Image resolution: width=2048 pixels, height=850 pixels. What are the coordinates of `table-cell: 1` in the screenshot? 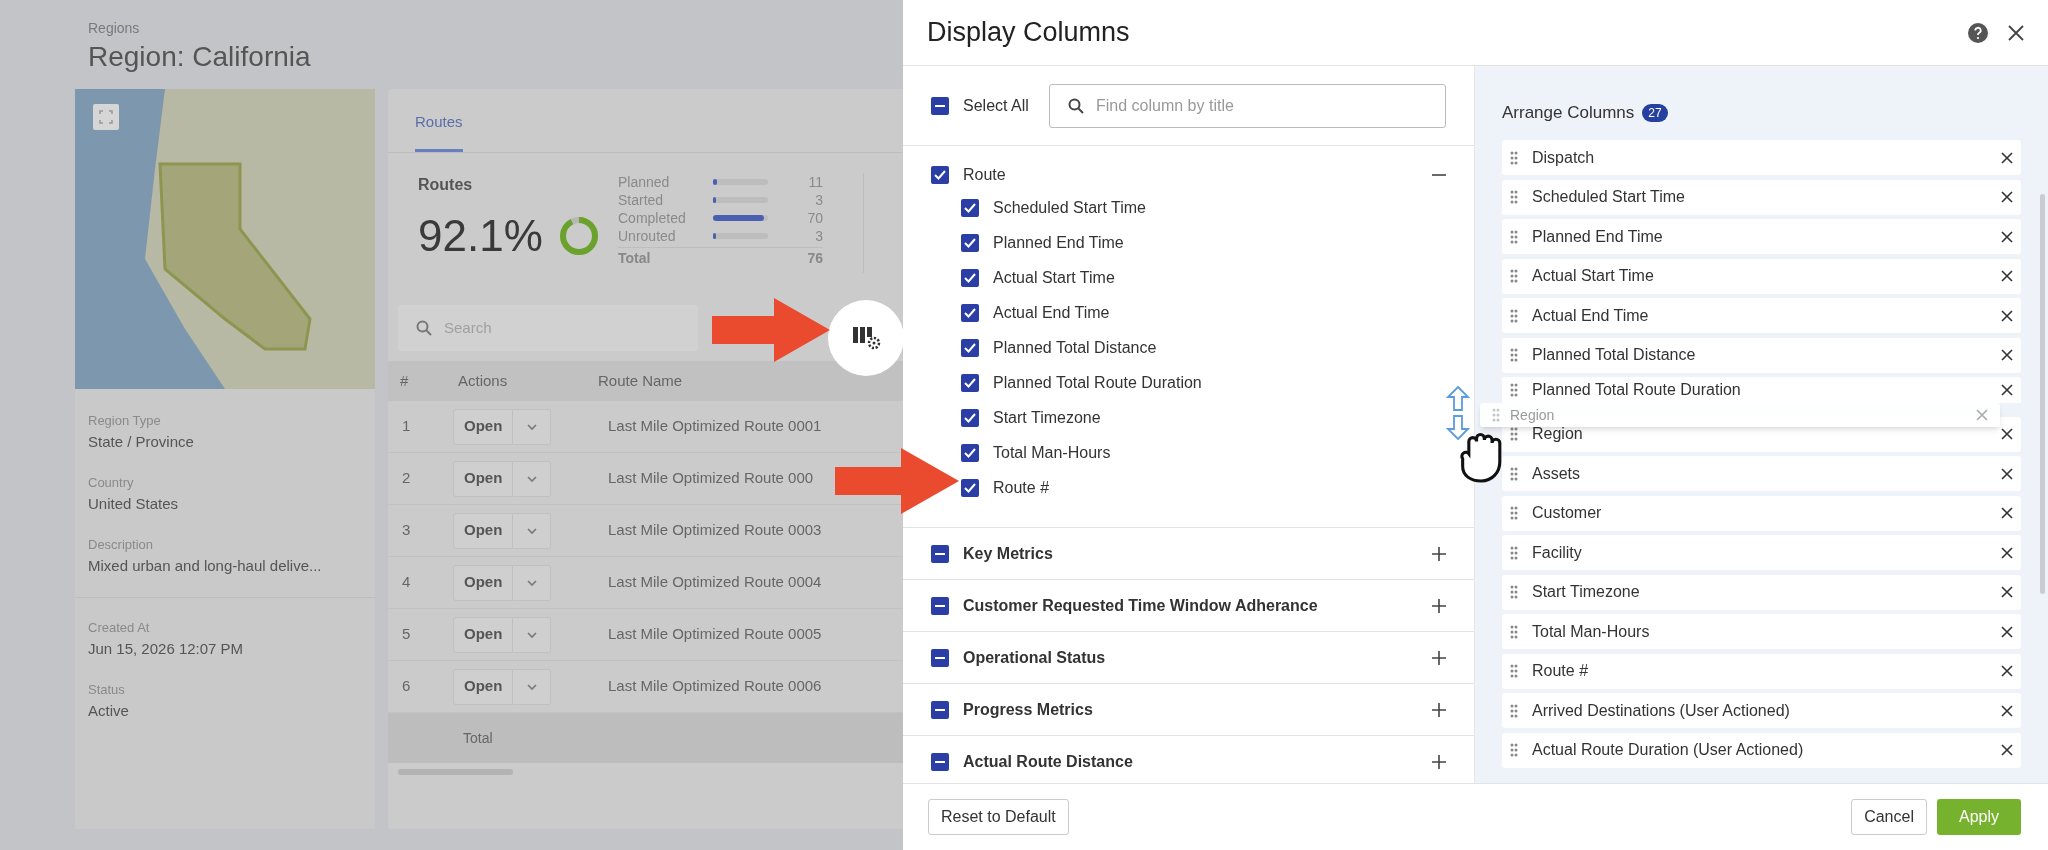 It's located at (406, 426).